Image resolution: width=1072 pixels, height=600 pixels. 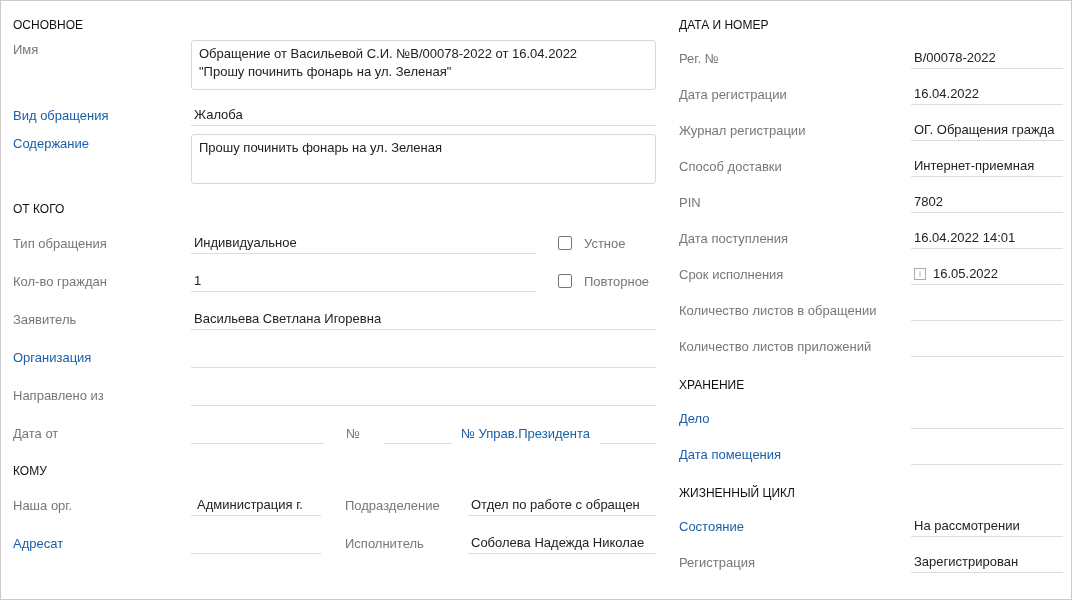 What do you see at coordinates (102, 543) in the screenshot?
I see `field-link-label: Адресат` at bounding box center [102, 543].